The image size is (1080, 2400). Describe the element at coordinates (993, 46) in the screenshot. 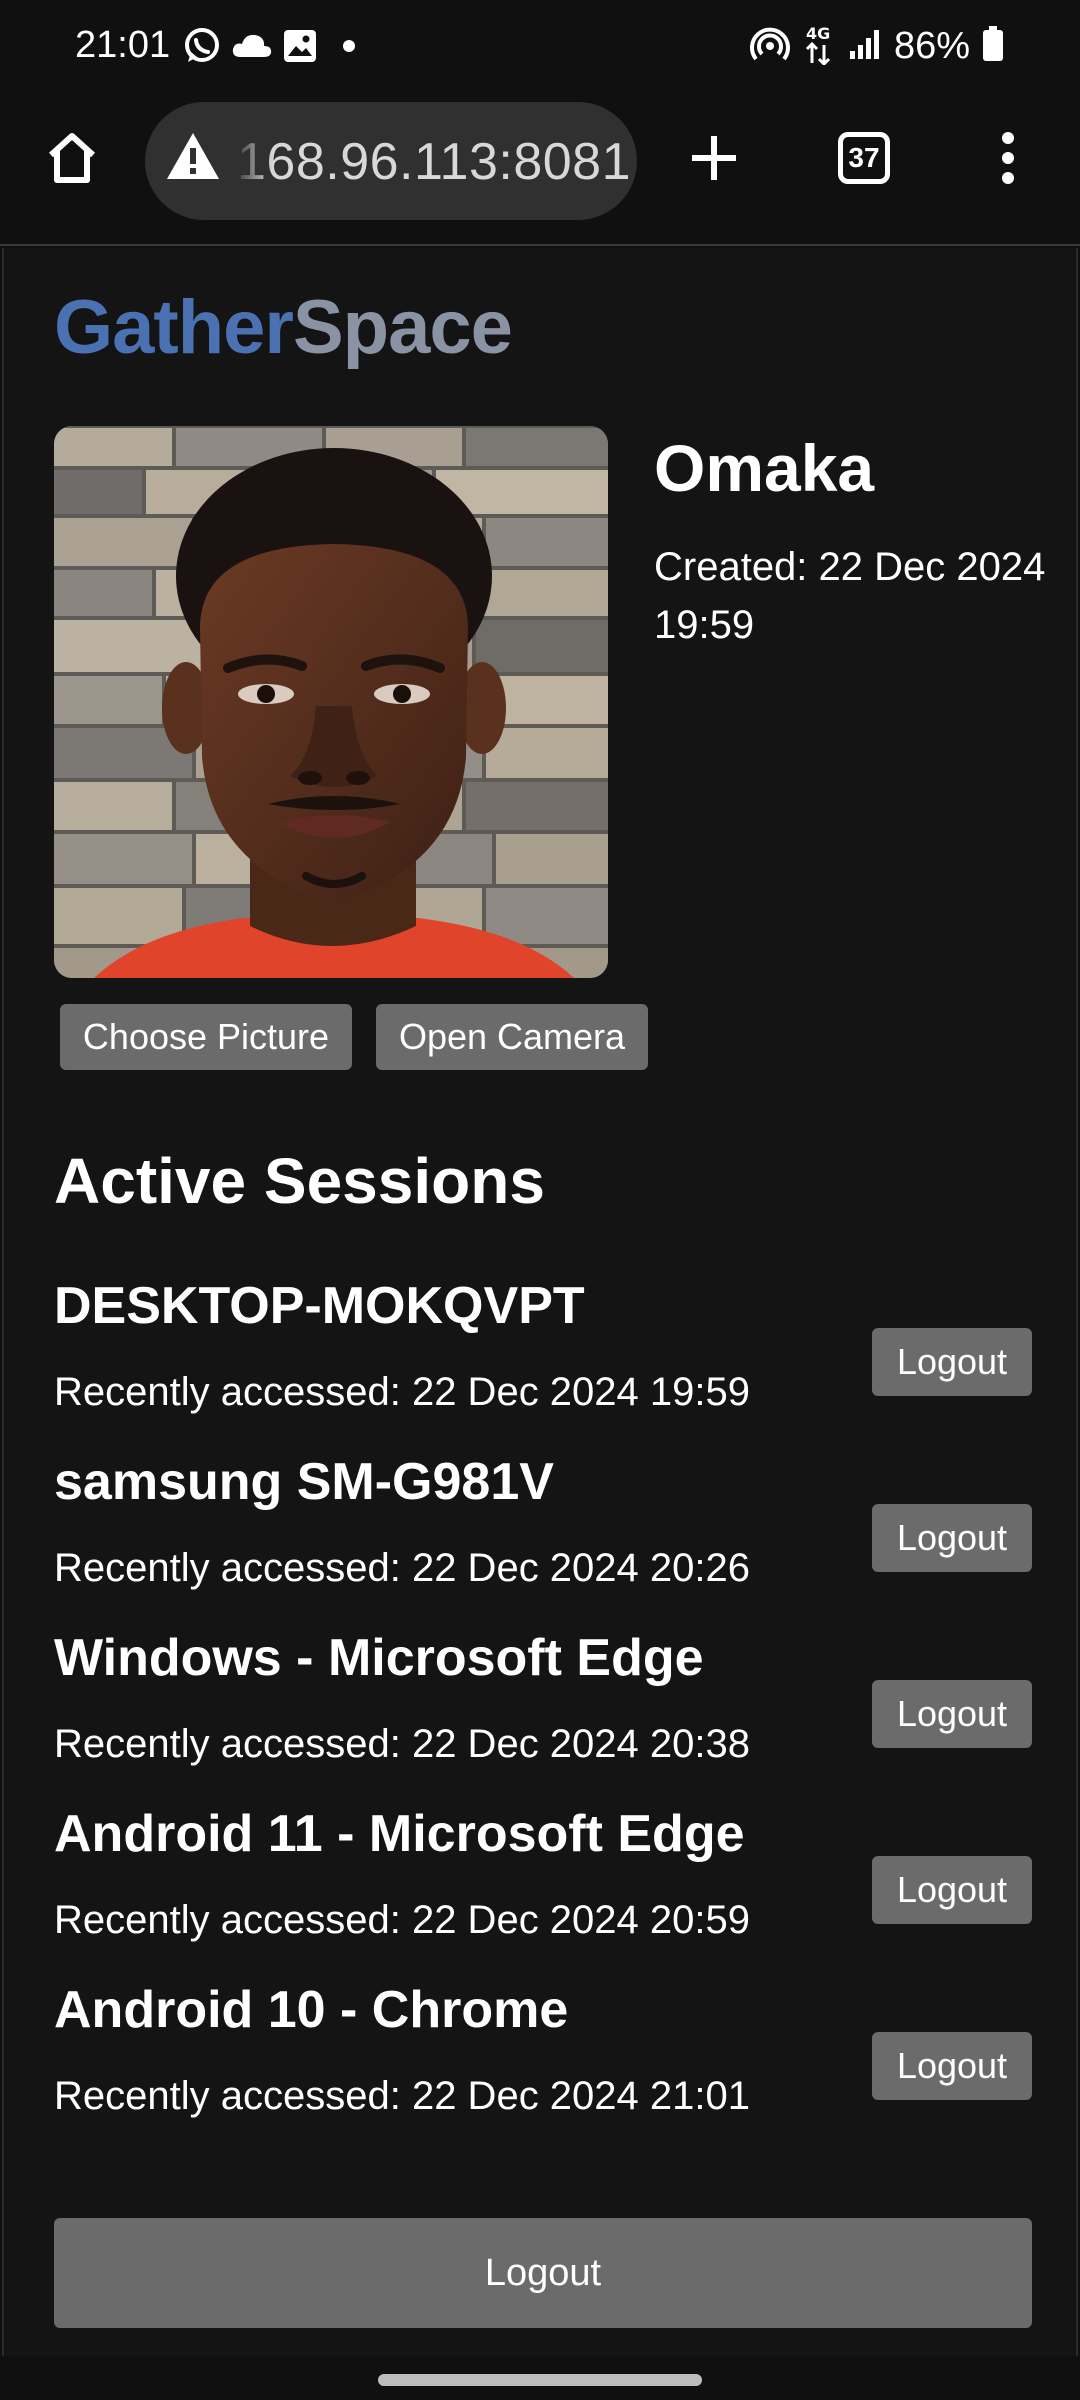

I see `battery-icon` at that location.